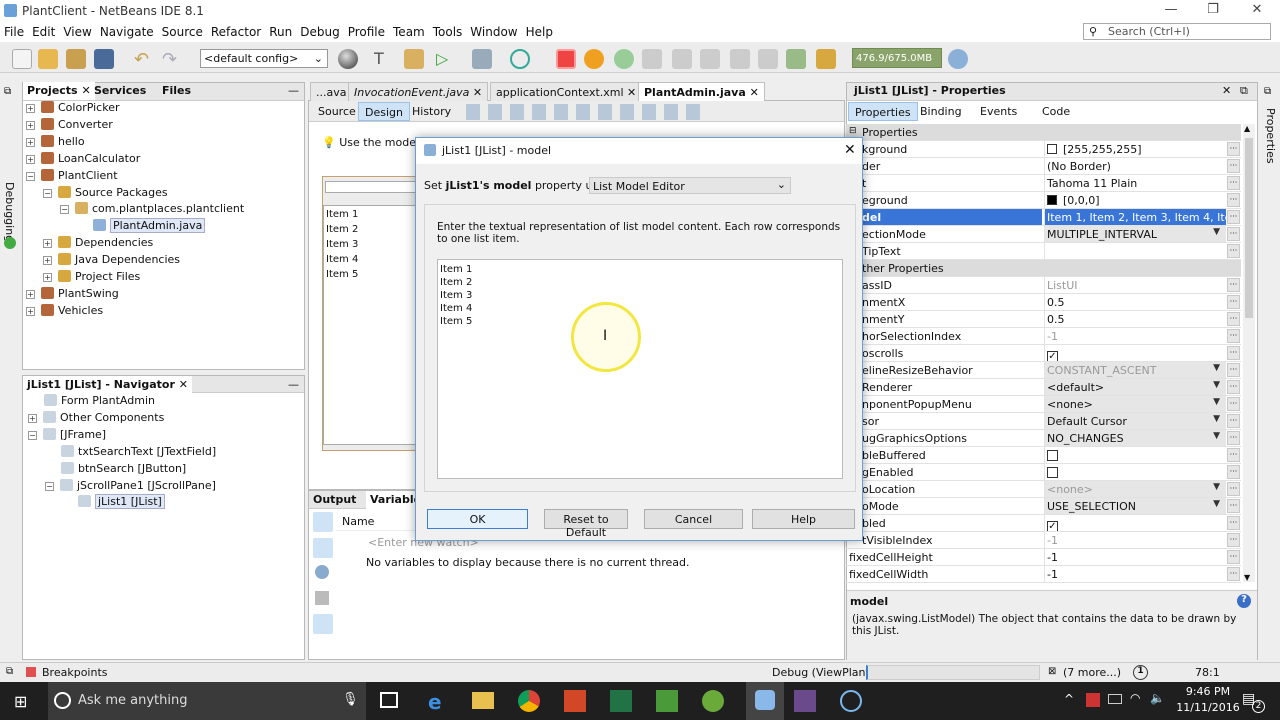  What do you see at coordinates (176, 91) in the screenshot?
I see `tab-files: Files` at bounding box center [176, 91].